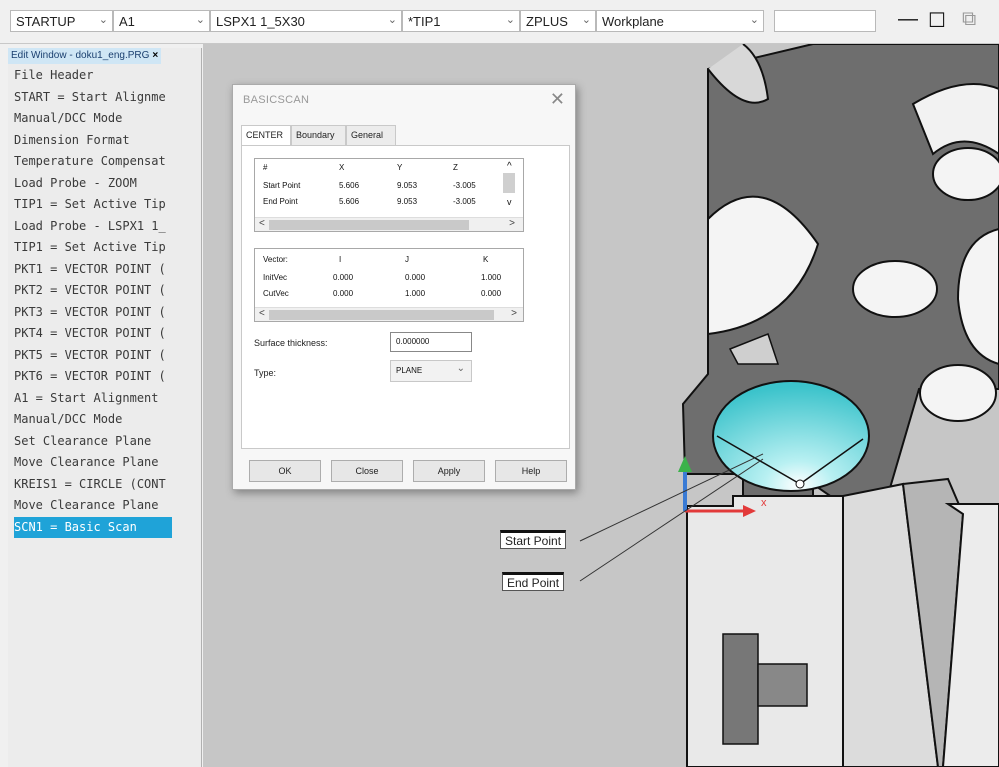 The height and width of the screenshot is (767, 999). I want to click on end-point-text: End Point, so click(533, 583).